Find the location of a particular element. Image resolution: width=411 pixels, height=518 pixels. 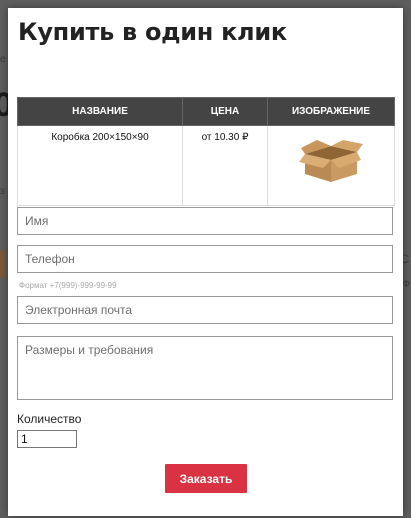

quantity-input is located at coordinates (47, 439).